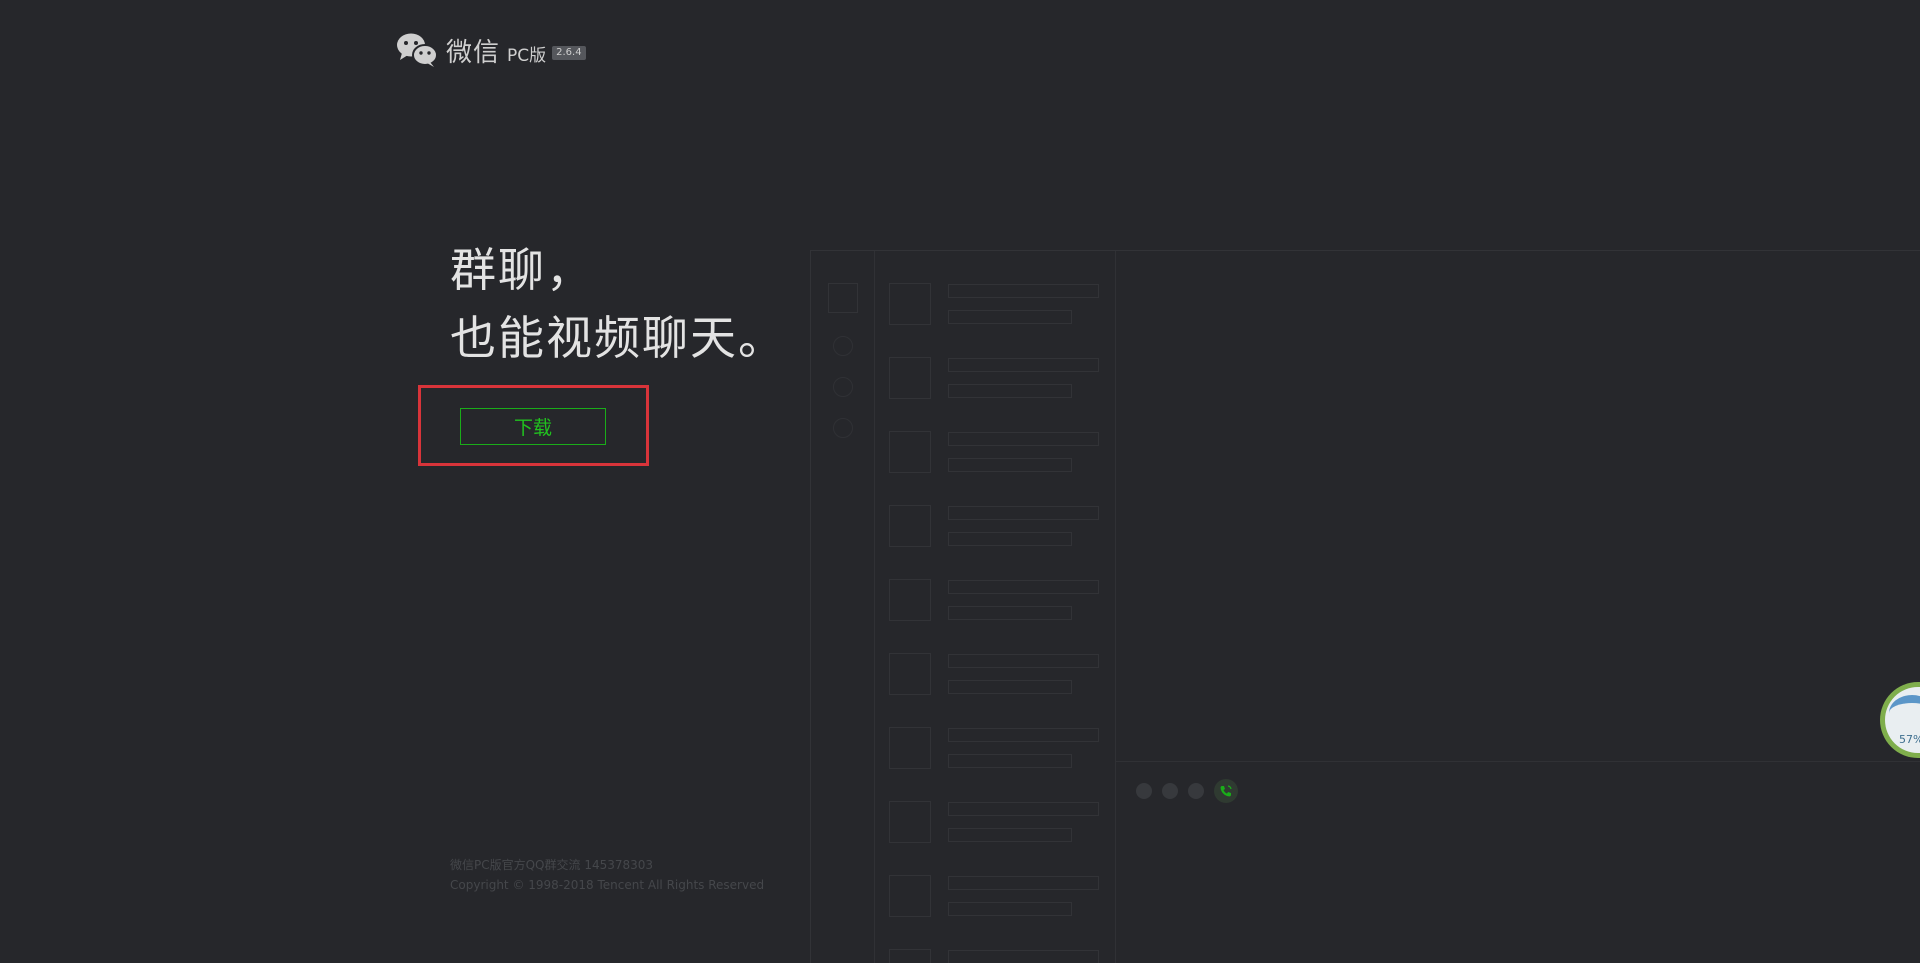 This screenshot has width=1920, height=963. I want to click on screenshot-placeholder-icon, so click(1196, 791).